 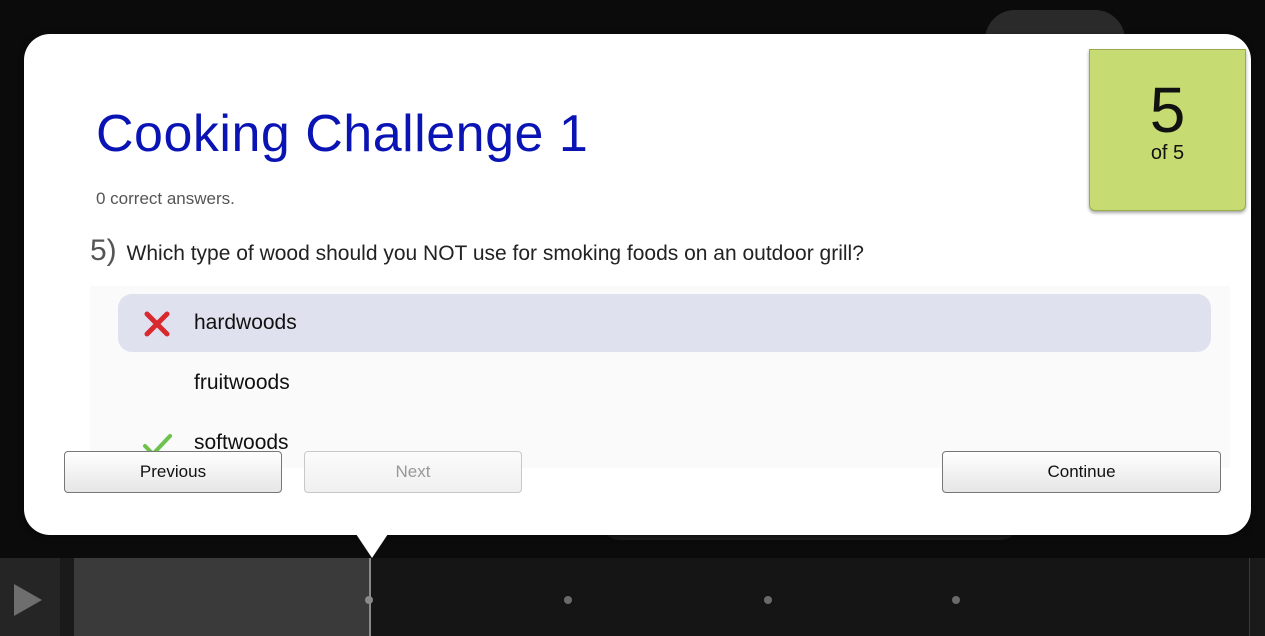 I want to click on score-text: 0 correct answers., so click(x=165, y=198).